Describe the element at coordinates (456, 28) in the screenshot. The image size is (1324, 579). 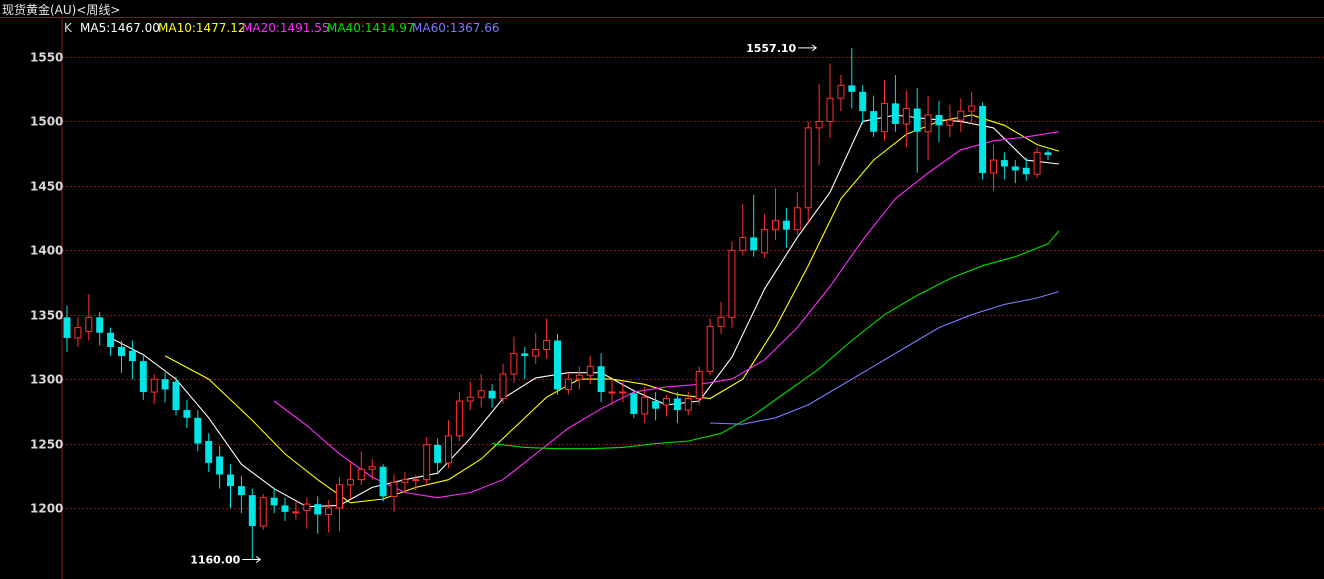
I see `legend-ma60: MA60:1367.66` at that location.